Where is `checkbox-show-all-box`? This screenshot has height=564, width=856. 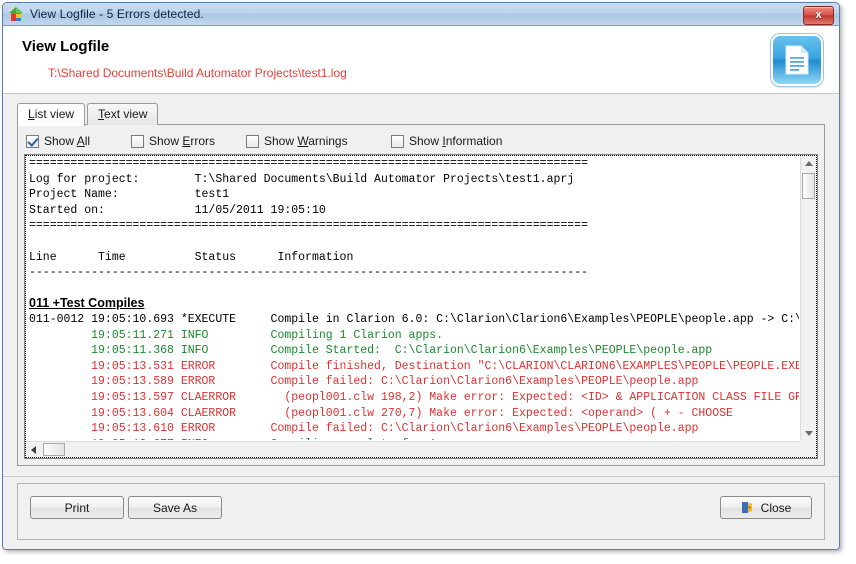
checkbox-show-all-box is located at coordinates (32, 141).